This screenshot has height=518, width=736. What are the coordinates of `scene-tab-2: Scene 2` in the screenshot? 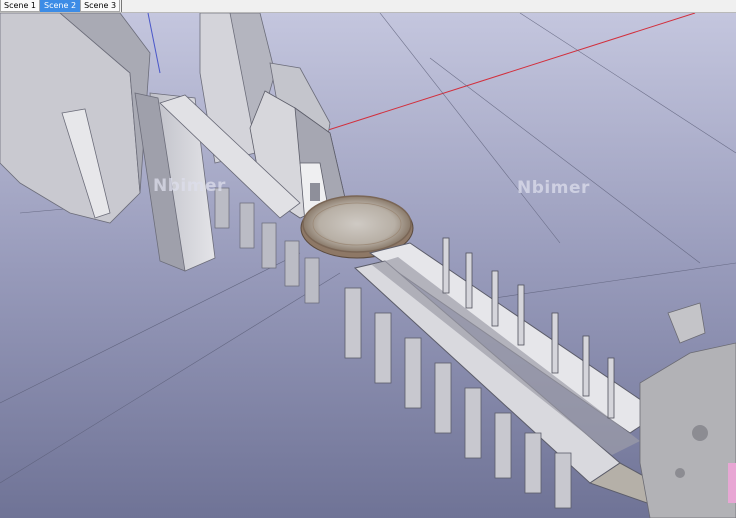 It's located at (60, 6).